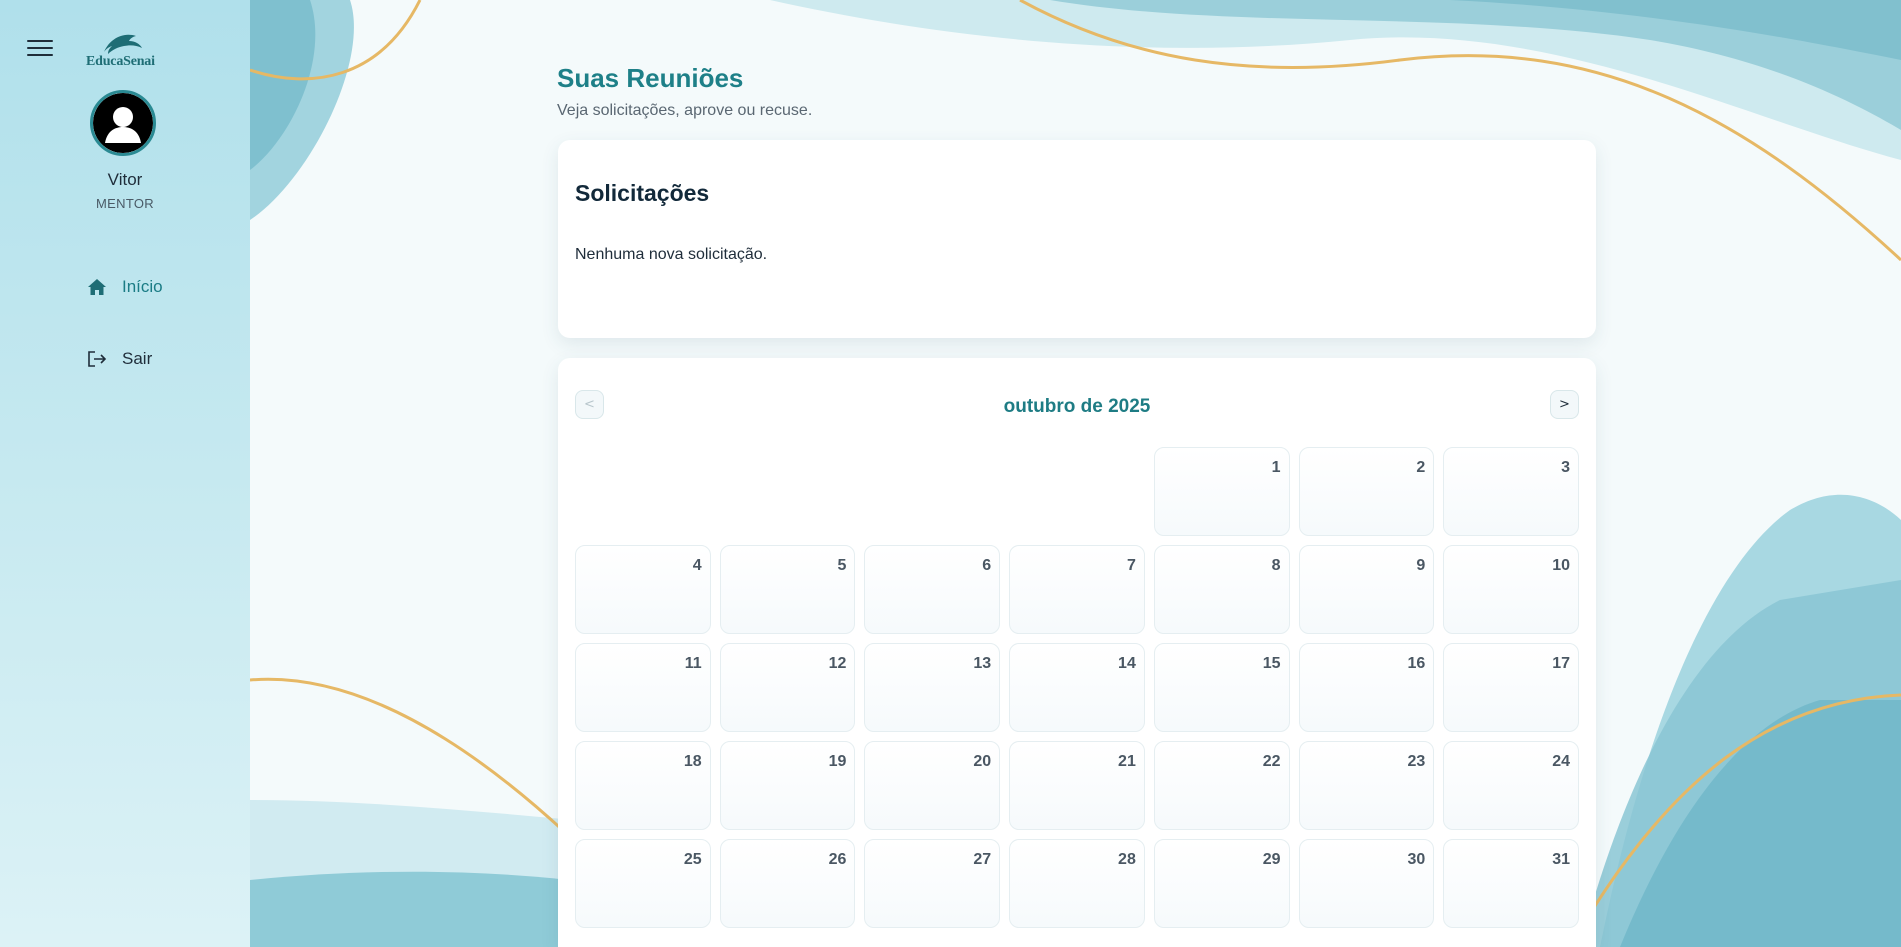 This screenshot has height=947, width=1901. What do you see at coordinates (932, 883) in the screenshot?
I see `calendar-day-cell: 27` at bounding box center [932, 883].